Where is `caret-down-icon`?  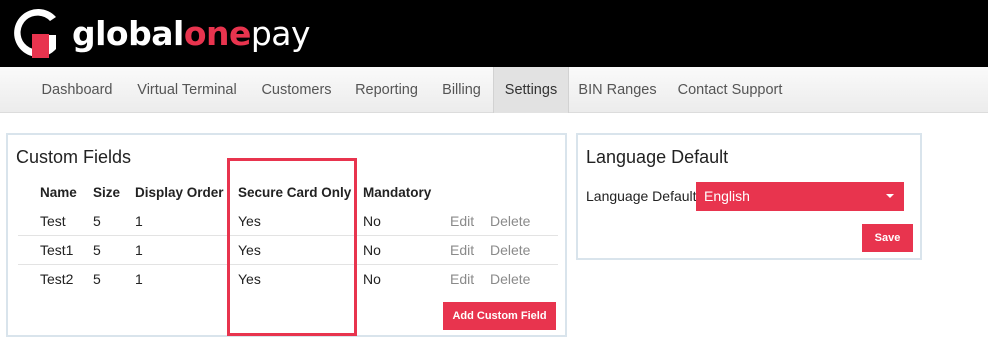 caret-down-icon is located at coordinates (890, 196).